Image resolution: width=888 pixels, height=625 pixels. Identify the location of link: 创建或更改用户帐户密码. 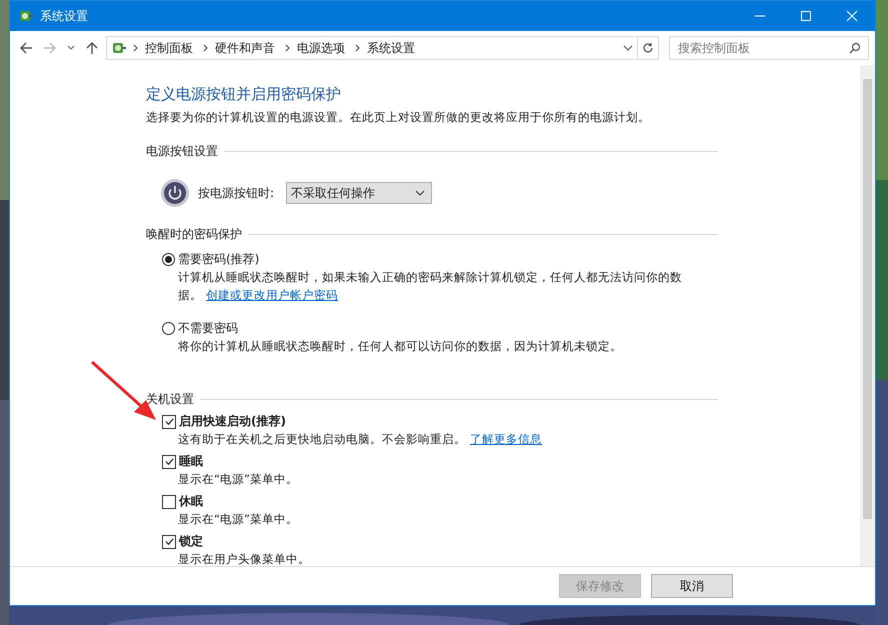
(272, 295).